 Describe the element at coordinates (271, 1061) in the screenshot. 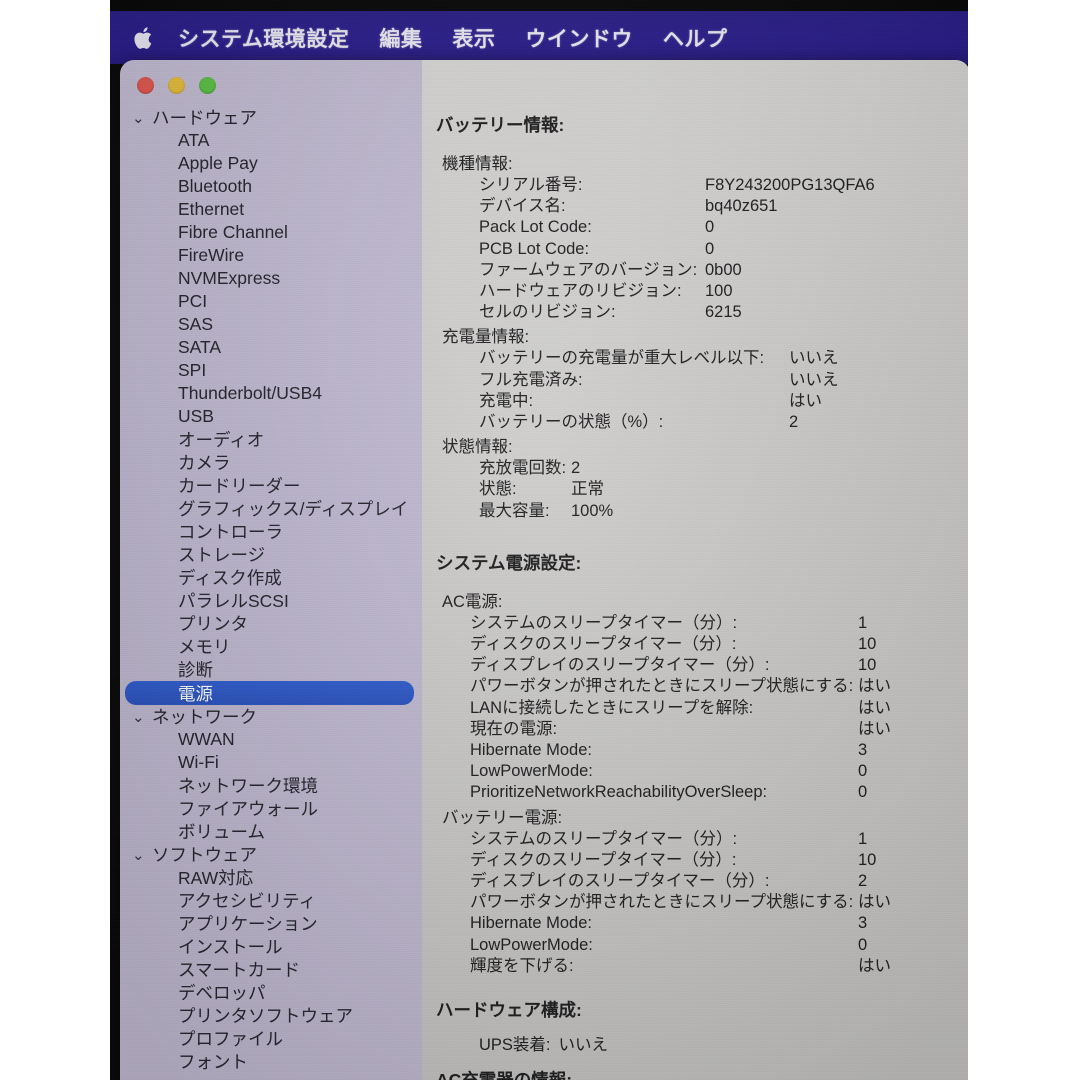

I see `sidebar-item-item-41: フォント` at that location.